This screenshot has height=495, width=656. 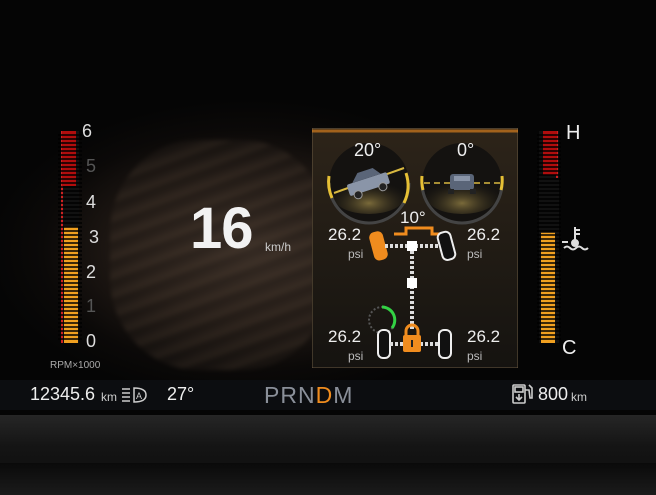 What do you see at coordinates (579, 397) in the screenshot?
I see `range-unit: km` at bounding box center [579, 397].